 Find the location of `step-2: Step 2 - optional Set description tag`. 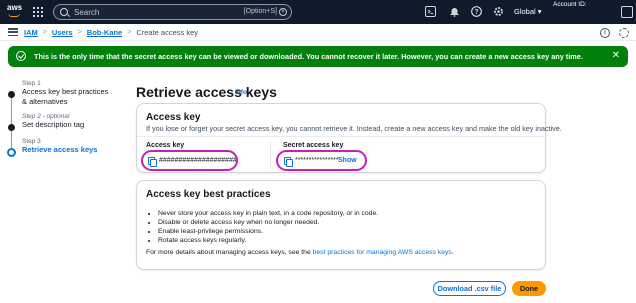

step-2: Step 2 - optional Set description tag is located at coordinates (53, 121).